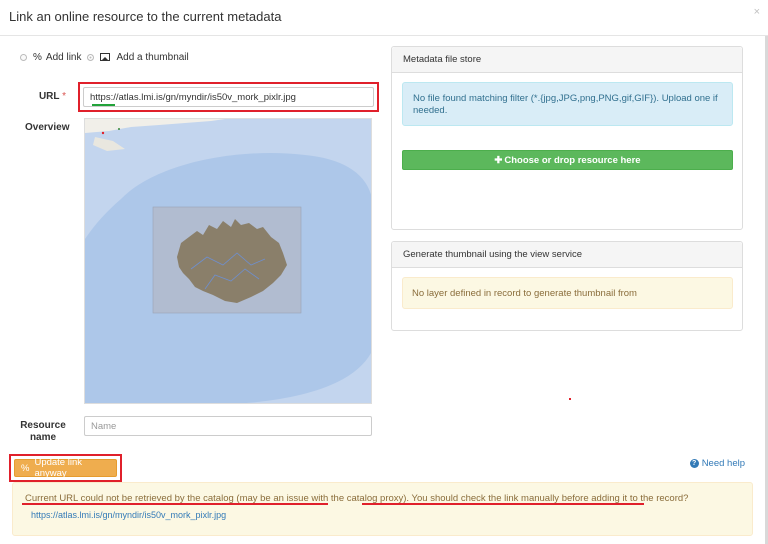  What do you see at coordinates (23, 57) in the screenshot?
I see `add-link-radio` at bounding box center [23, 57].